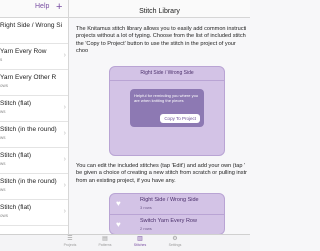 The height and width of the screenshot is (251, 320). What do you see at coordinates (34, 9) in the screenshot?
I see `list-toolbar: Help +` at bounding box center [34, 9].